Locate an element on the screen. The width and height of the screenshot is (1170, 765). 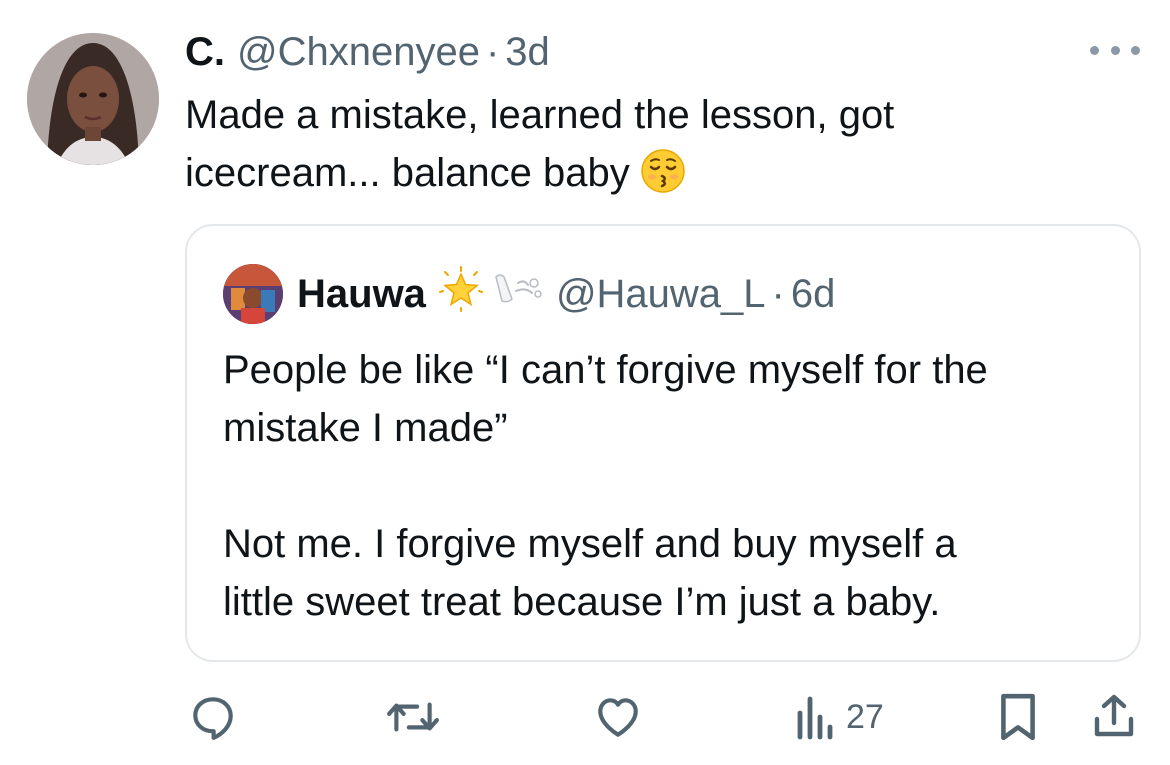
tweet-action-bar: 27 is located at coordinates (585, 720).